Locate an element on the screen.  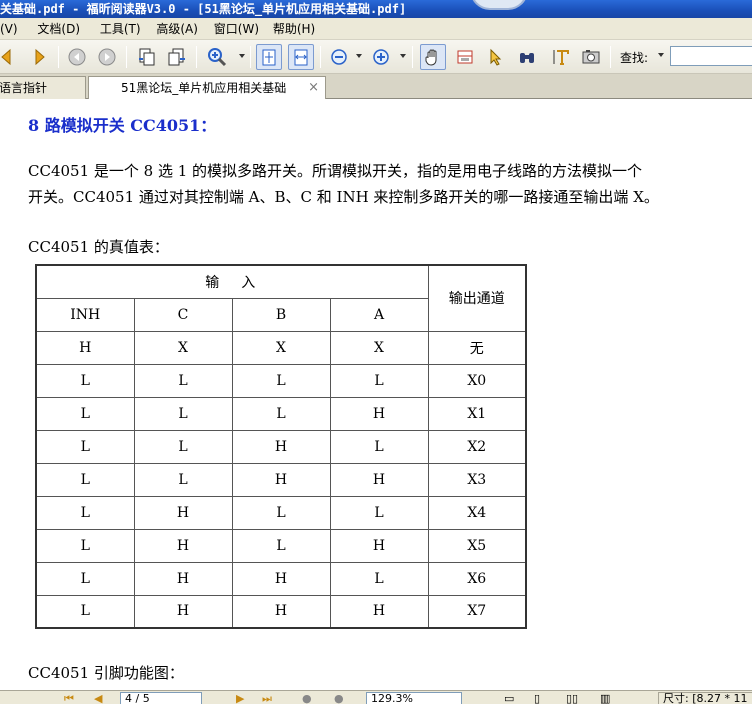
table-row: HXXX无 is located at coordinates (281, 347).